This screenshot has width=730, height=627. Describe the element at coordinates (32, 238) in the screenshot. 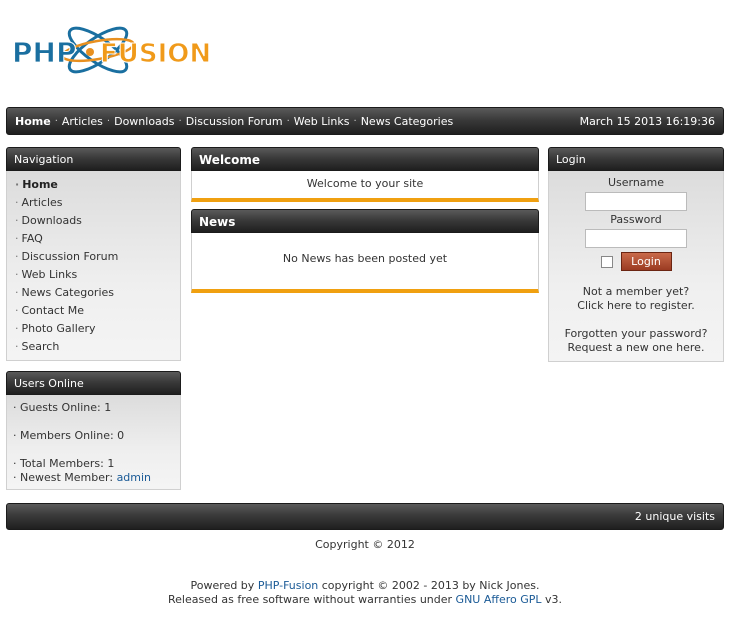

I see `sidebar-item-label: FAQ` at that location.